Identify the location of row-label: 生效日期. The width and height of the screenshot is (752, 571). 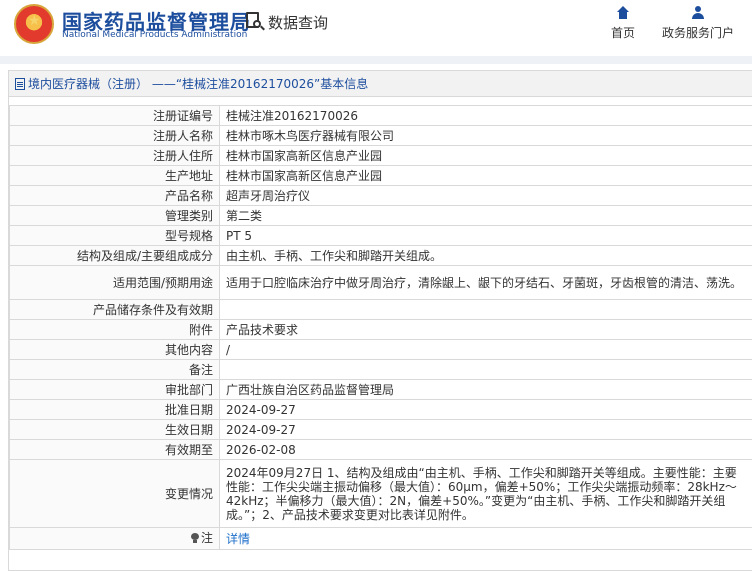
(114, 429).